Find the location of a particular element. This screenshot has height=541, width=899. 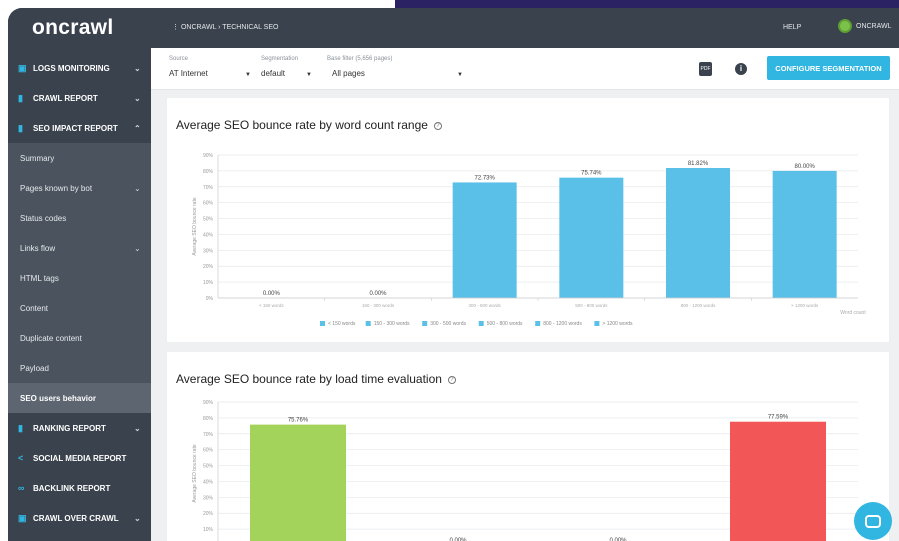

top-bar: ⋮ ONCRAWL › TECHNICAL SEO HELP ONCRAWL is located at coordinates (525, 28).